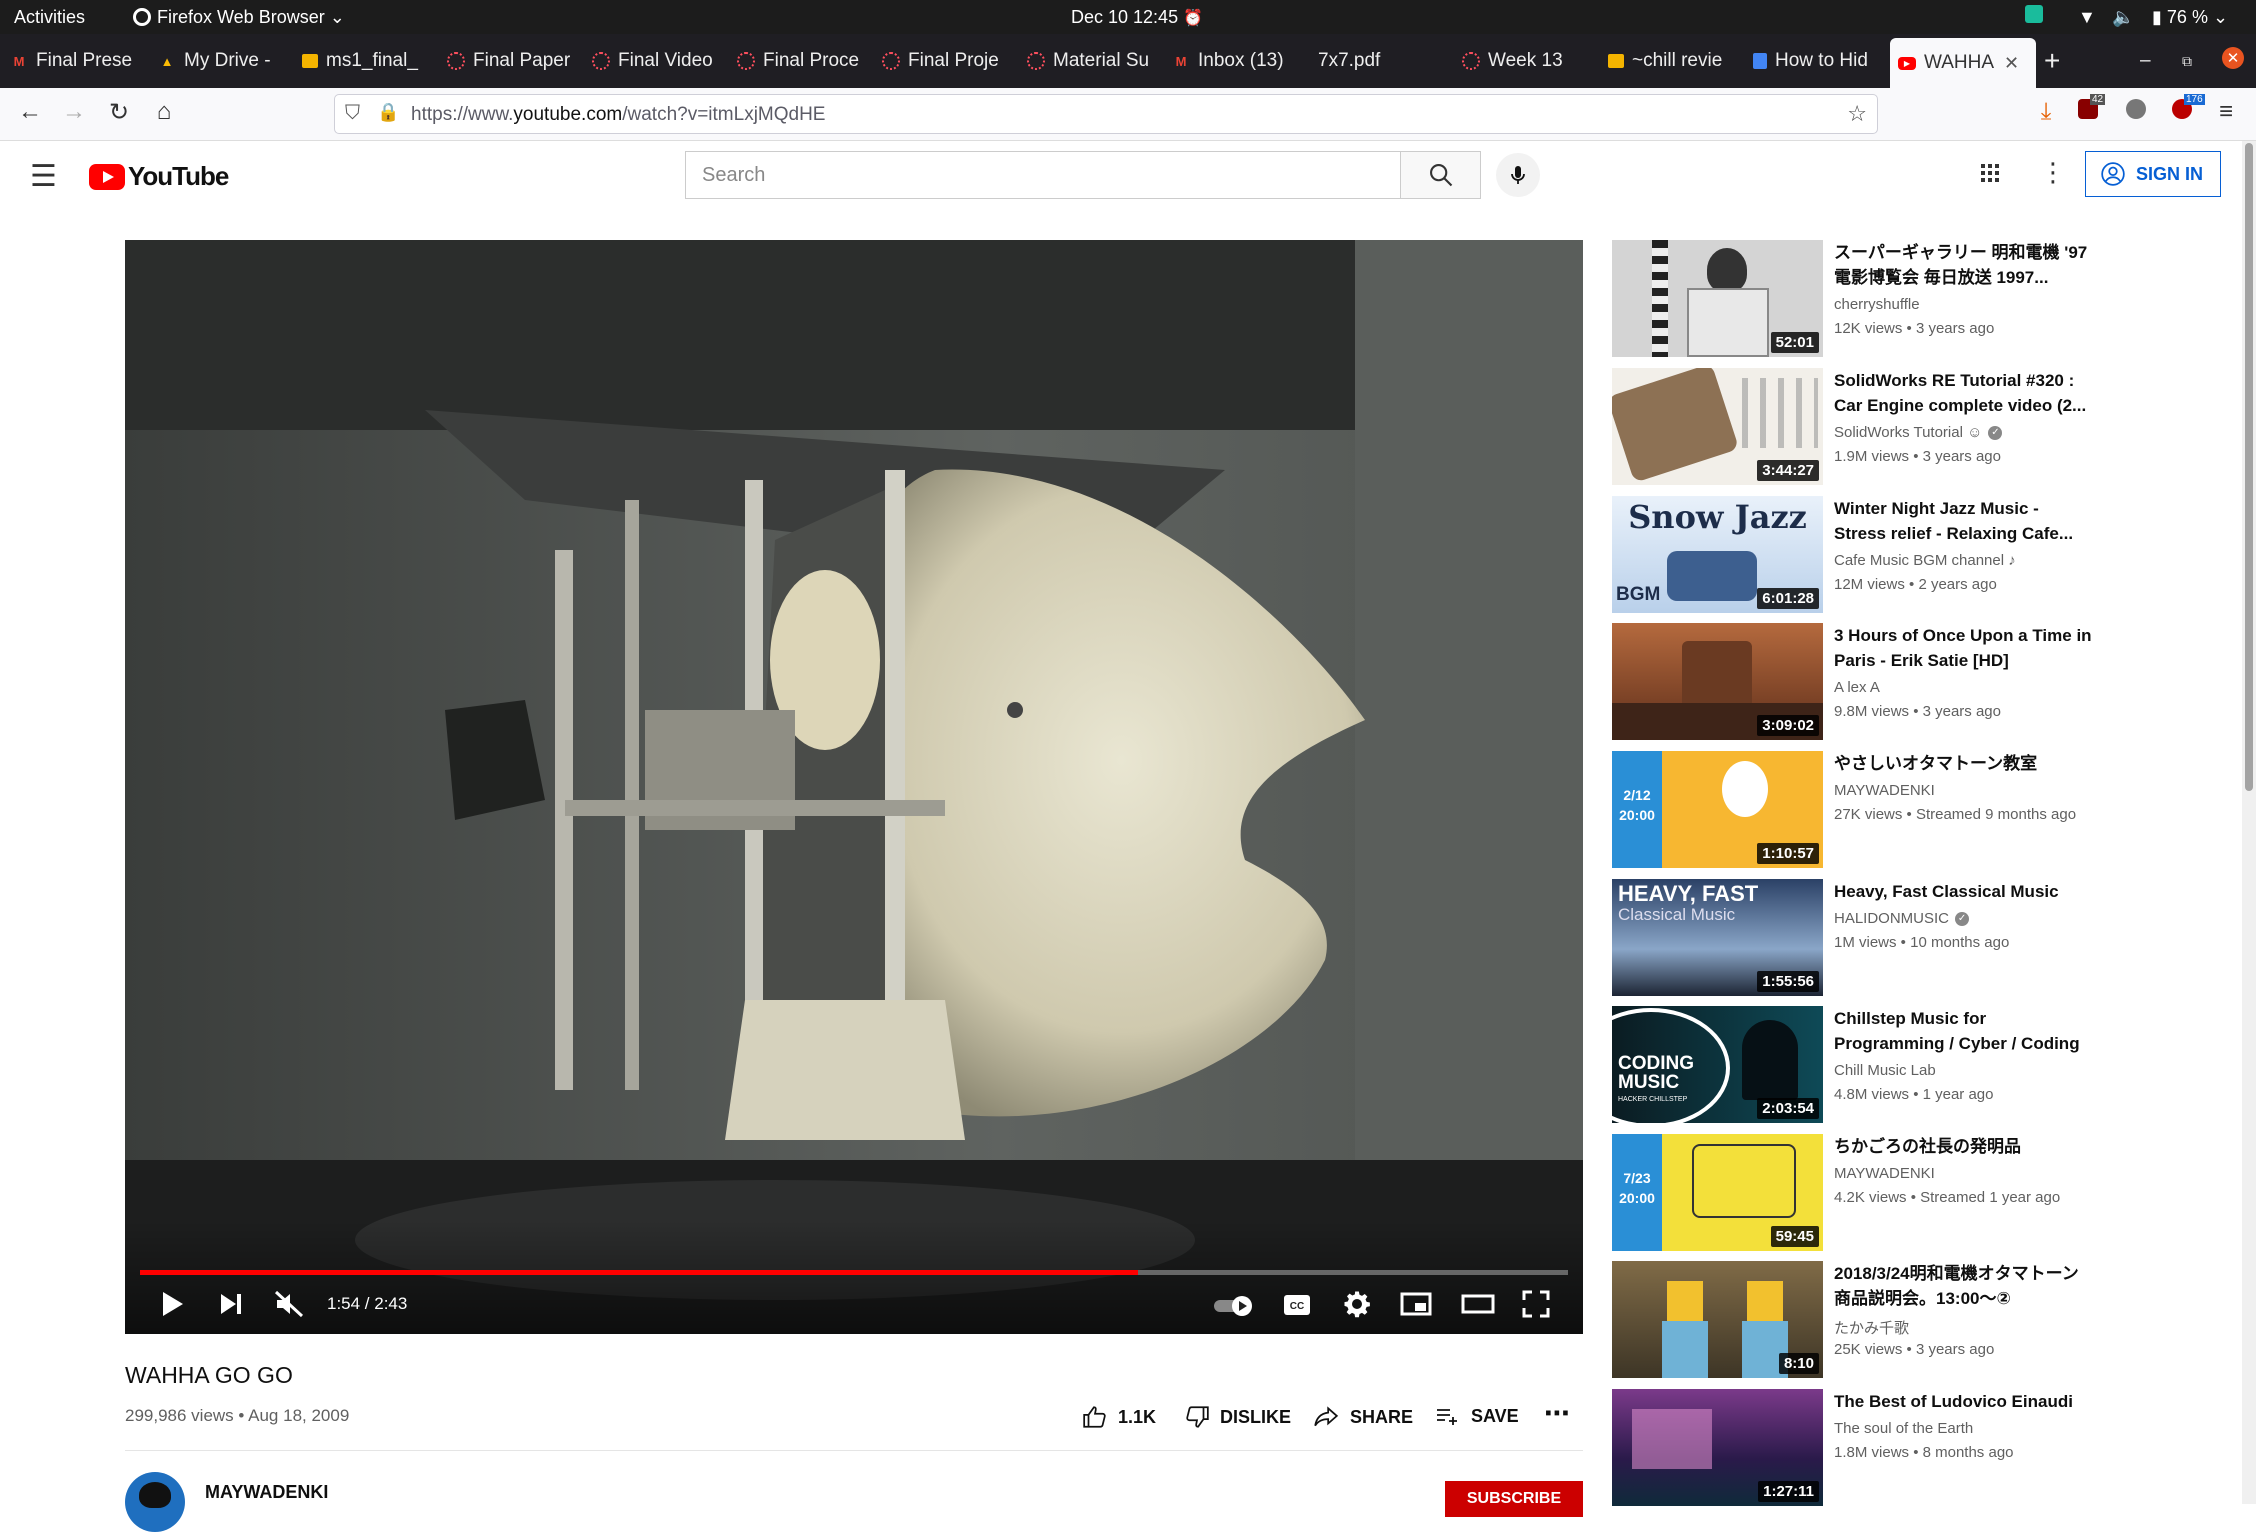 This screenshot has height=1532, width=2256. What do you see at coordinates (1478, 1306) in the screenshot?
I see `theater-mode-button` at bounding box center [1478, 1306].